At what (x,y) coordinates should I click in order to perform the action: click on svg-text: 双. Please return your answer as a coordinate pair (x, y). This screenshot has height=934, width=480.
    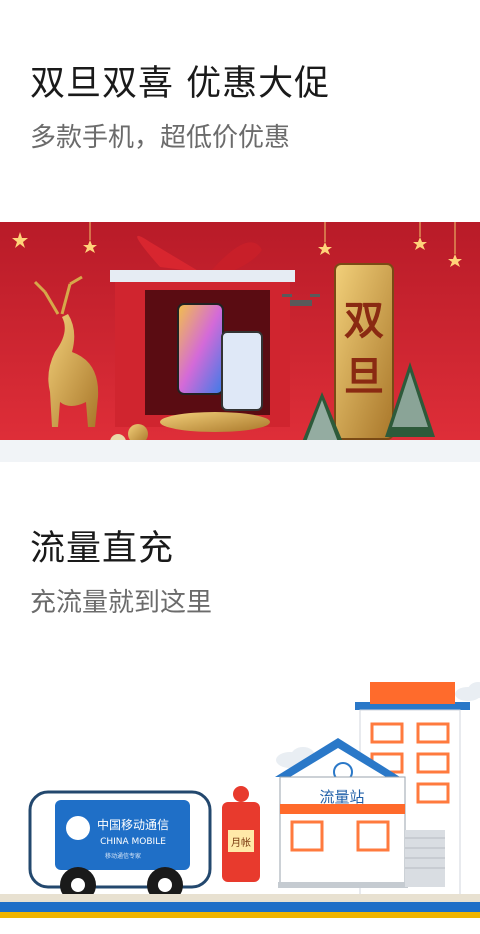
    Looking at the image, I should click on (364, 321).